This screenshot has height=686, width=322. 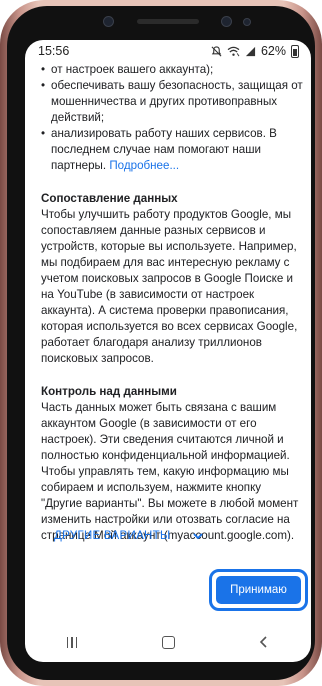 I want to click on chevron-down-icon, so click(x=198, y=536).